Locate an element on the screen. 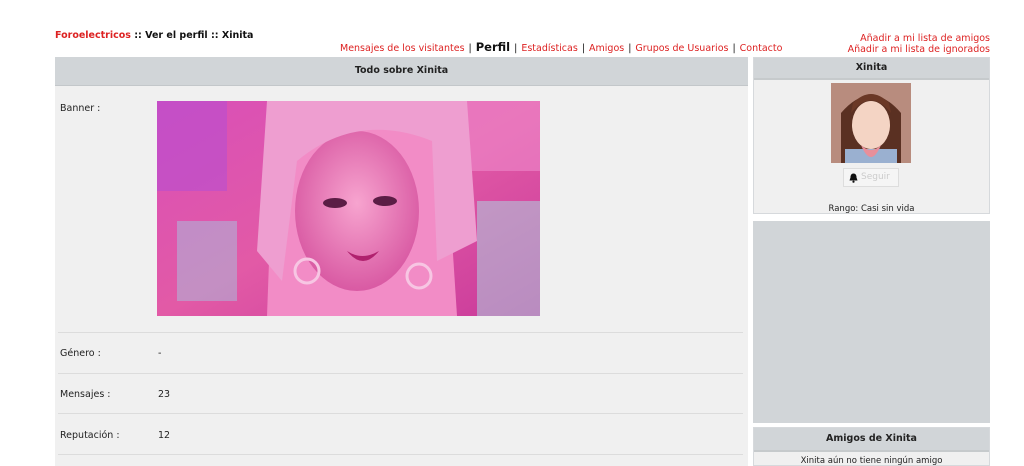 Image resolution: width=1024 pixels, height=466 pixels. follow-button: Seguir is located at coordinates (871, 177).